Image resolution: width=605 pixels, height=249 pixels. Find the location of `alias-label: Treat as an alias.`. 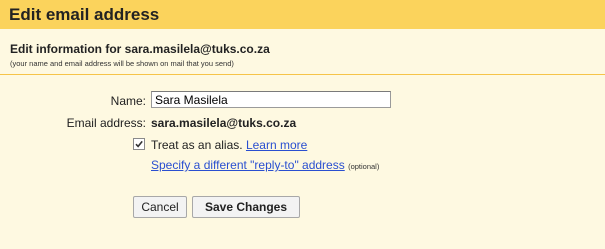

alias-label: Treat as an alias. is located at coordinates (197, 145).